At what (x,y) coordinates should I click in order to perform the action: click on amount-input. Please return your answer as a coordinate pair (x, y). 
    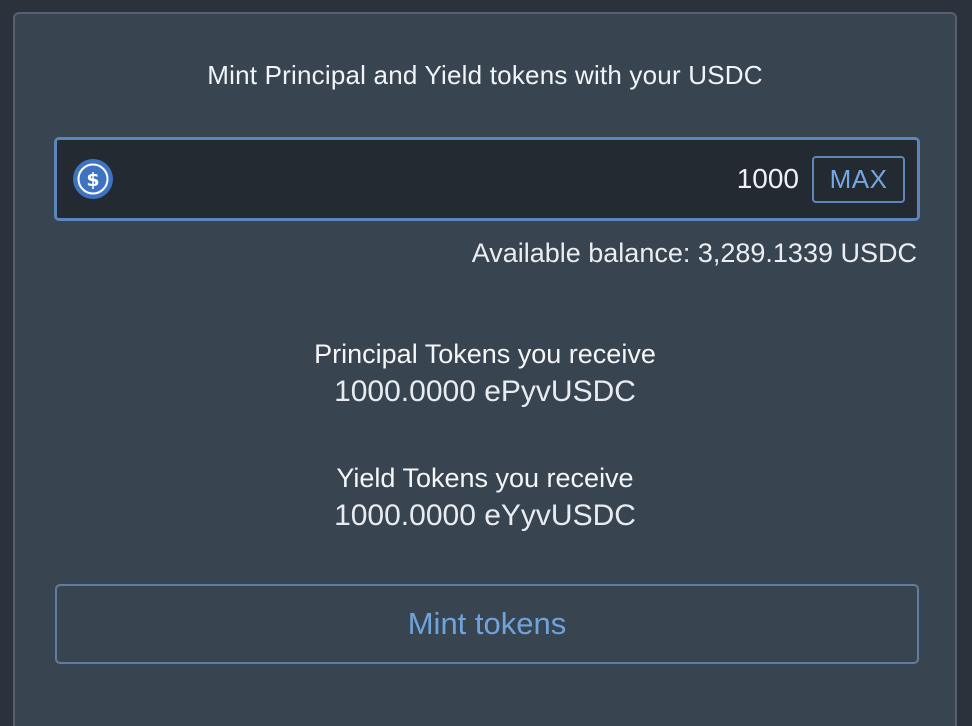
    Looking at the image, I should click on (463, 179).